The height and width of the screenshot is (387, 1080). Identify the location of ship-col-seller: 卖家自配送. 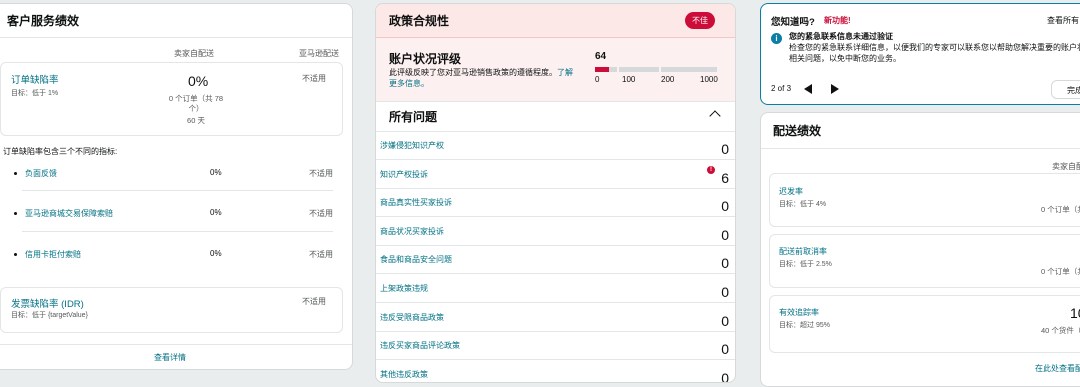
(1066, 166).